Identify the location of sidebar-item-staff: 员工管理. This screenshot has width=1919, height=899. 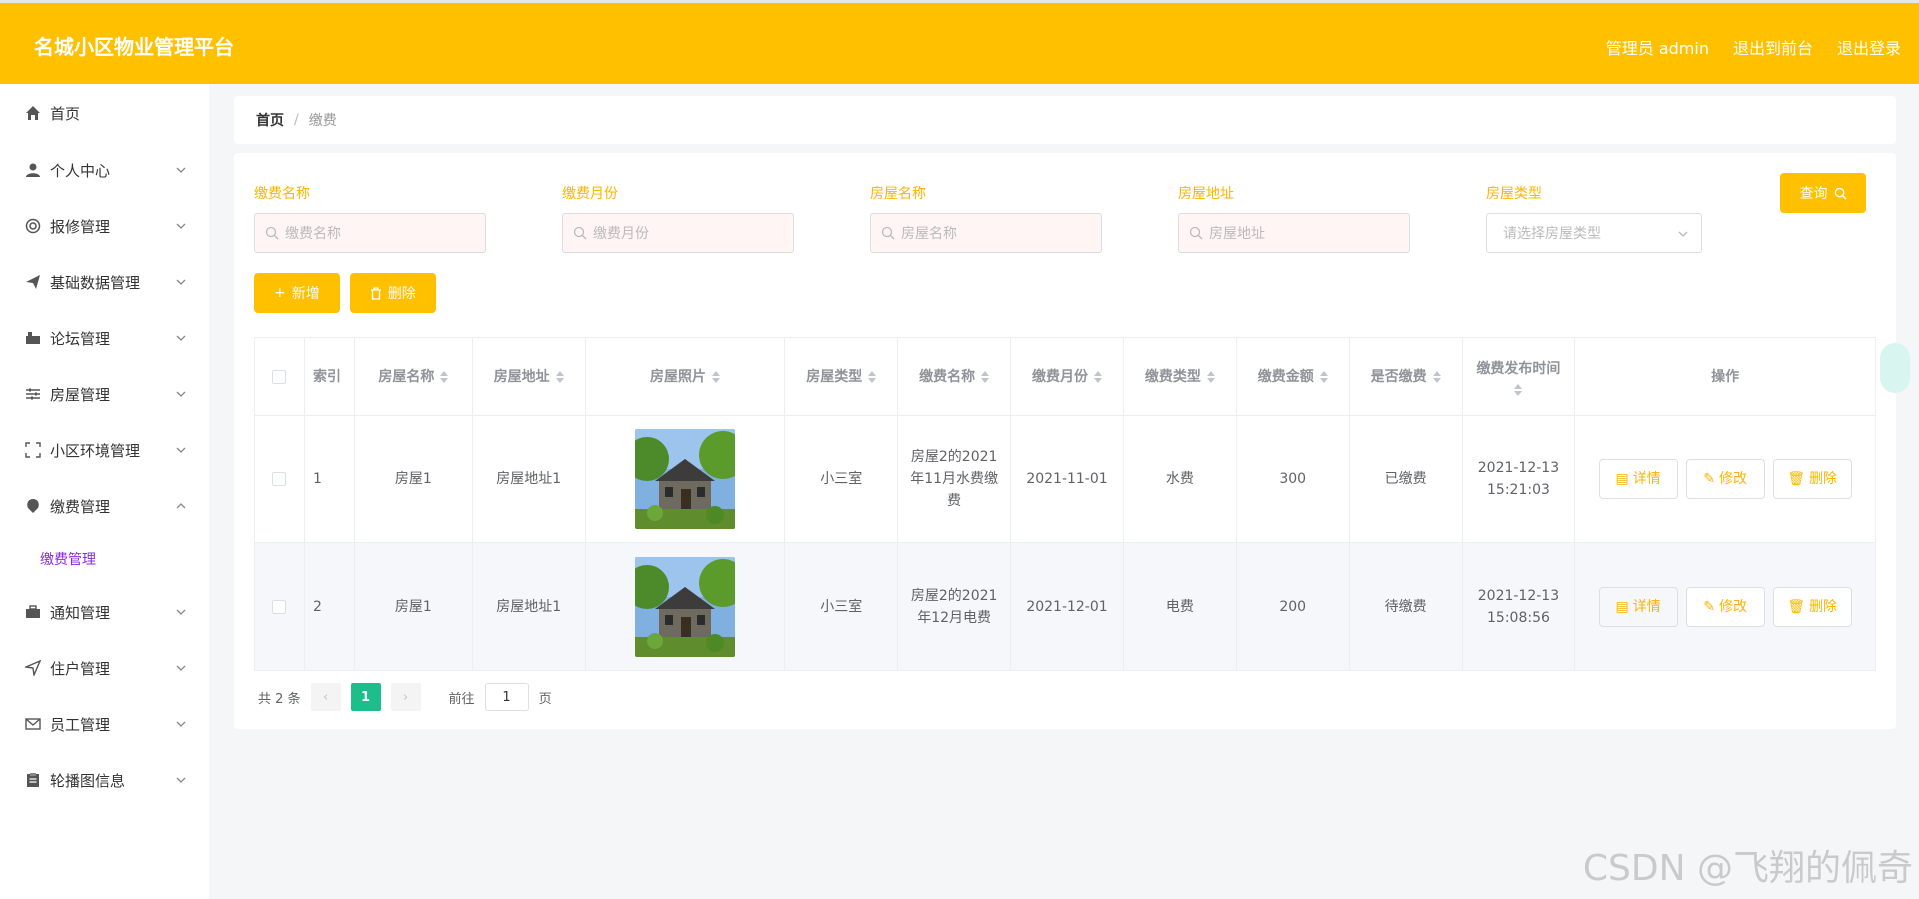
(104, 724).